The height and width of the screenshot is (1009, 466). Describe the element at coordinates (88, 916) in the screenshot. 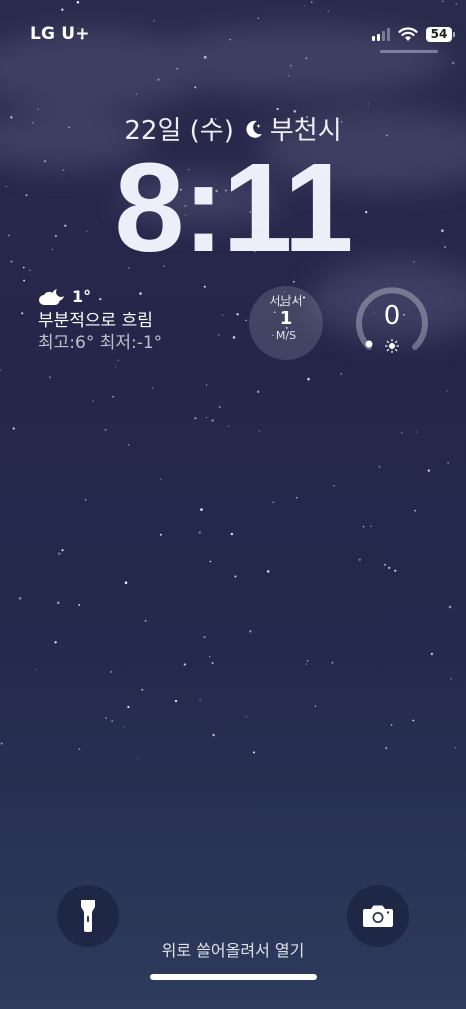

I see `flashlight-icon` at that location.